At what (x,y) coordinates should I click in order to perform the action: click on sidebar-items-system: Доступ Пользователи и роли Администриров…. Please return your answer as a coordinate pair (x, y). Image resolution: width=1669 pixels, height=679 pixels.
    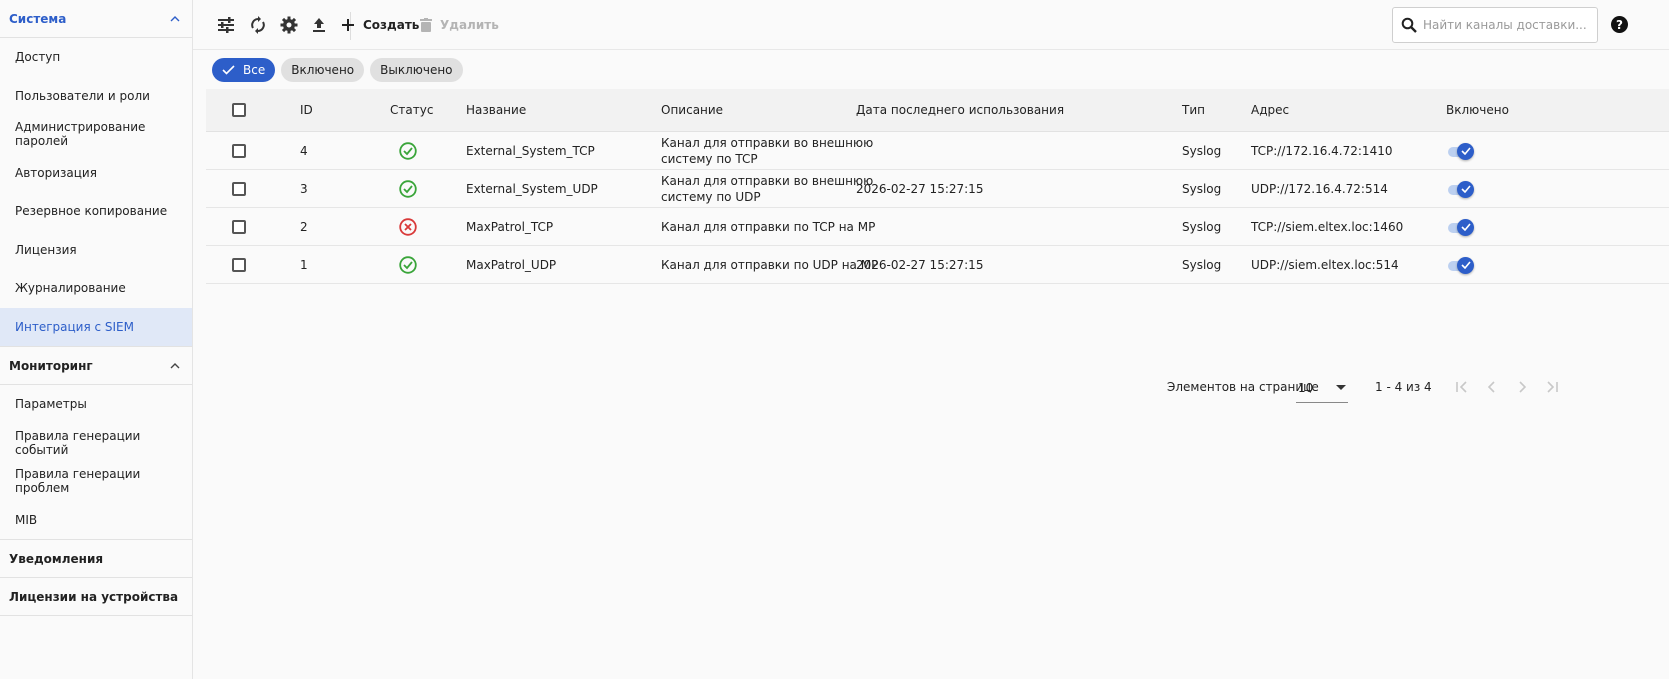
    Looking at the image, I should click on (96, 192).